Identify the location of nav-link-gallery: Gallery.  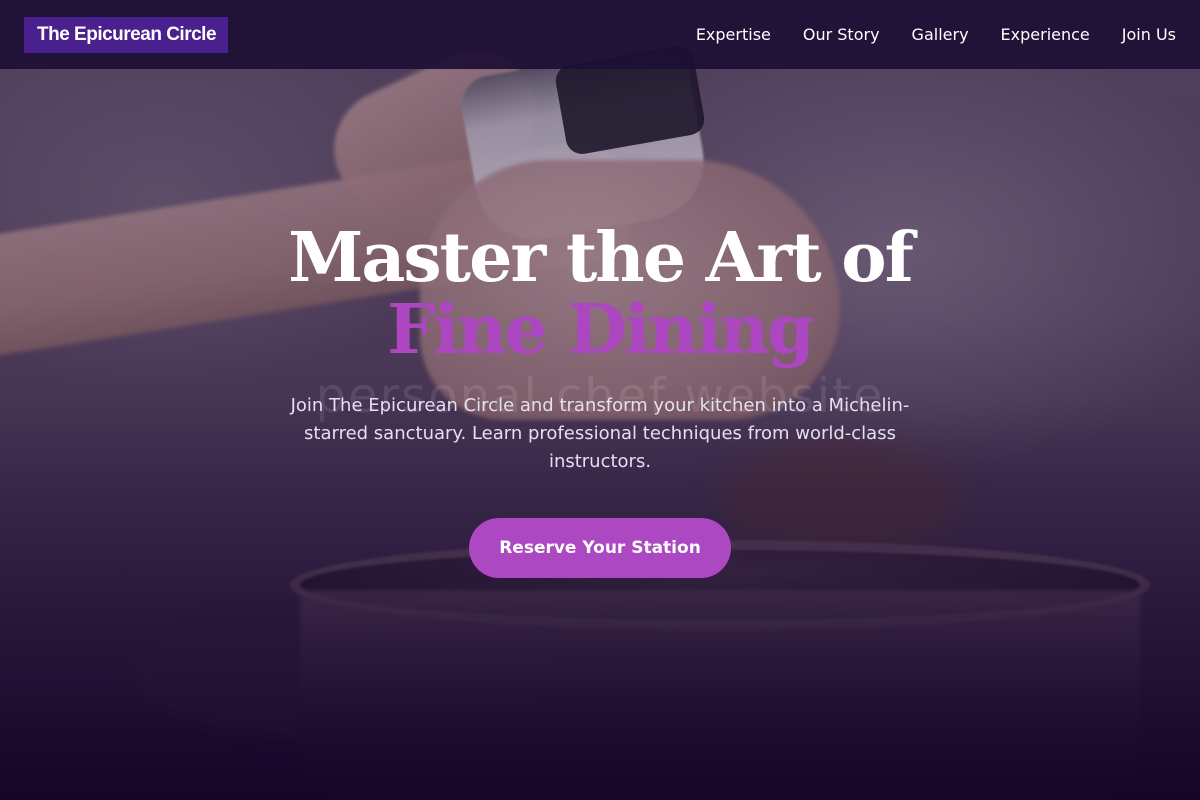
(940, 34).